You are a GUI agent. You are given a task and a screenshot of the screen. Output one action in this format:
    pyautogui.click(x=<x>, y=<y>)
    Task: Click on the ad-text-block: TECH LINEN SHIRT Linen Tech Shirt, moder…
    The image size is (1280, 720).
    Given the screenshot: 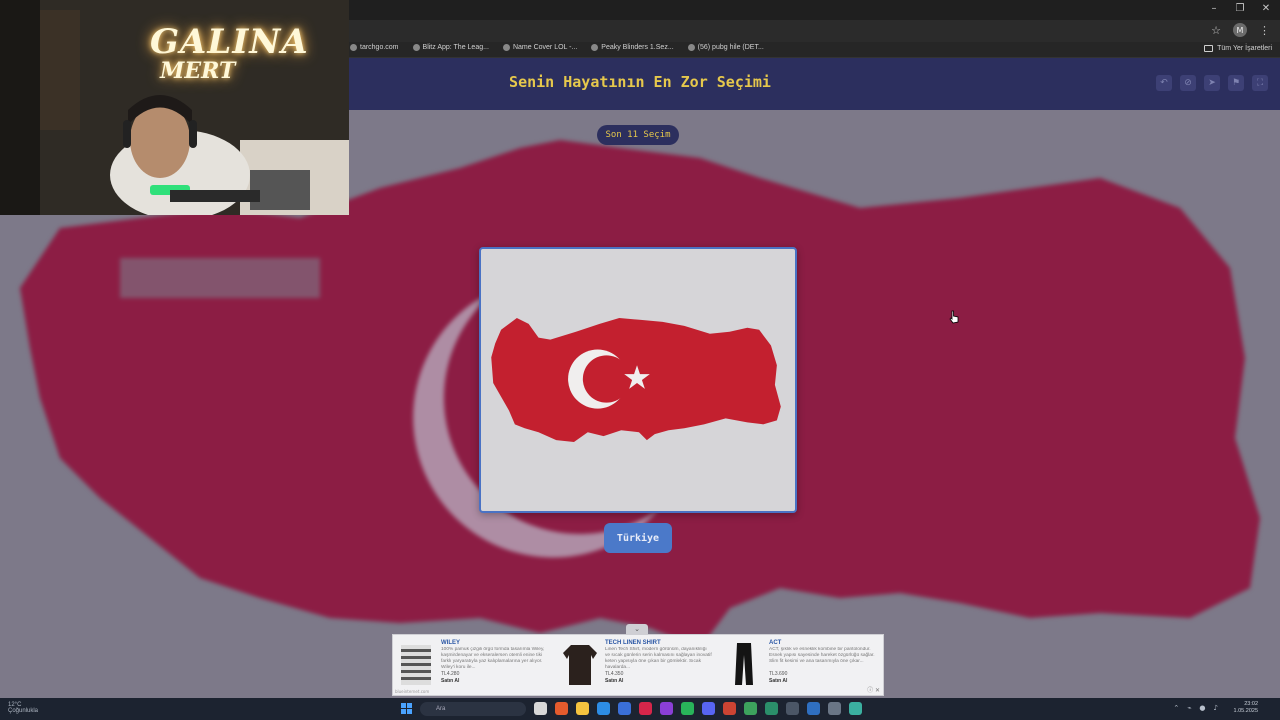 What is the action you would take?
    pyautogui.click(x=659, y=662)
    